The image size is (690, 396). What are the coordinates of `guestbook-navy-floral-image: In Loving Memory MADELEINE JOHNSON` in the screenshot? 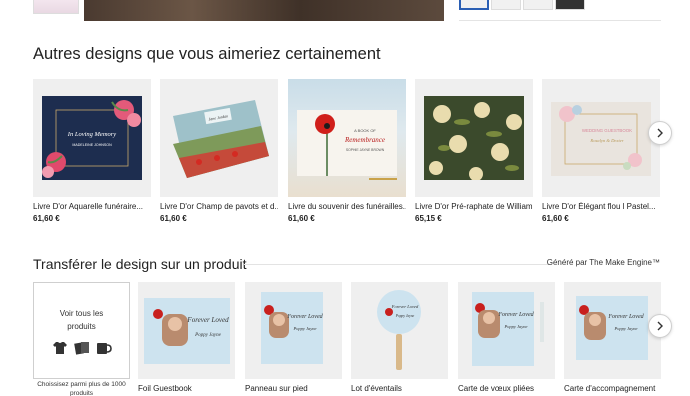 It's located at (92, 138).